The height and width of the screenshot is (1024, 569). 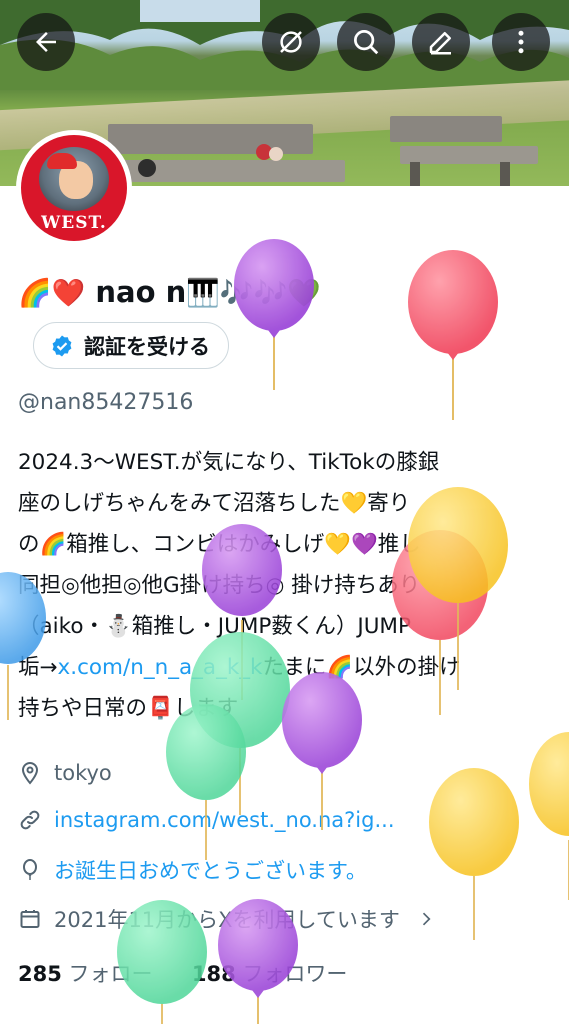 What do you see at coordinates (147, 346) in the screenshot?
I see `get-verified-label: 認証を受ける` at bounding box center [147, 346].